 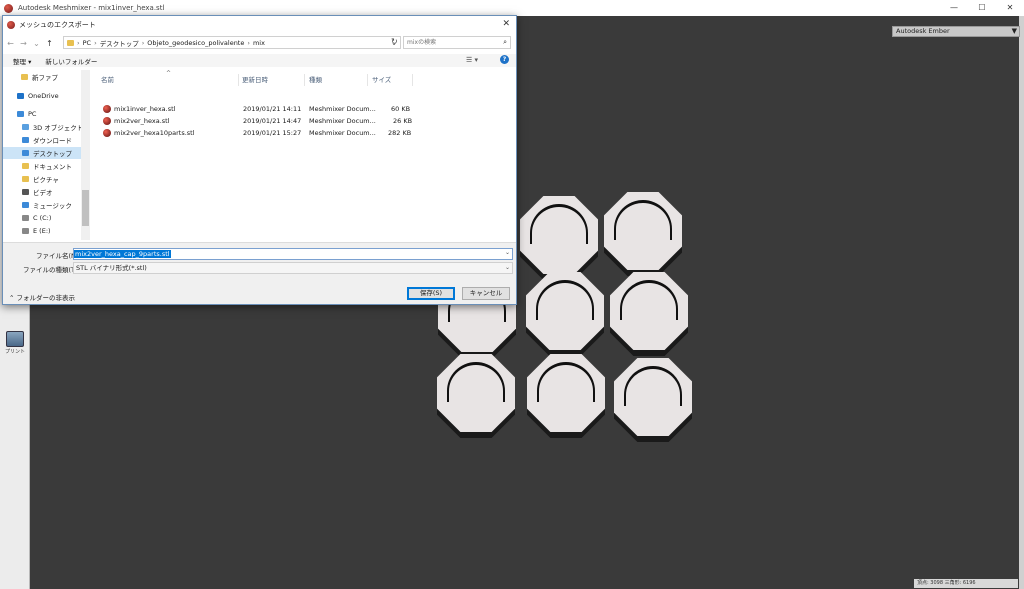 What do you see at coordinates (87, 43) in the screenshot?
I see `breadcrumb-pc: PC` at bounding box center [87, 43].